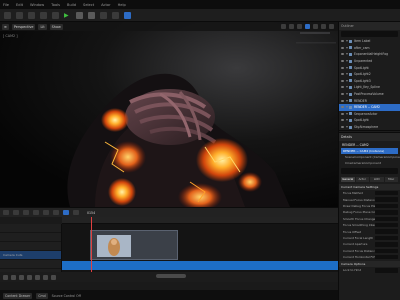 This screenshot has height=300, width=400. I want to click on menu-file: File, so click(6, 5).